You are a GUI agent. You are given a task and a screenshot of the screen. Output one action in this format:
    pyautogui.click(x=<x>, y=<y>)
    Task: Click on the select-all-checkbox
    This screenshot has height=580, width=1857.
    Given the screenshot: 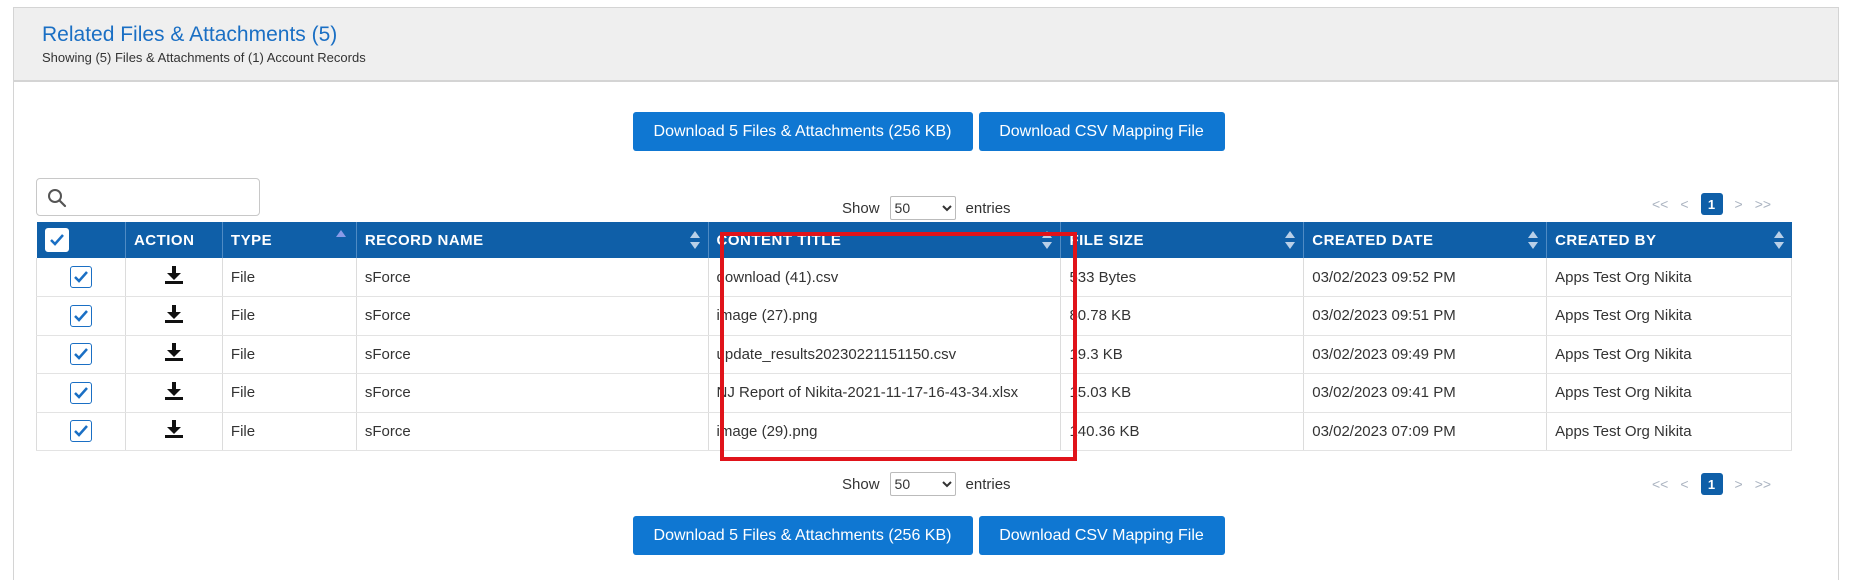 What is the action you would take?
    pyautogui.click(x=56, y=240)
    